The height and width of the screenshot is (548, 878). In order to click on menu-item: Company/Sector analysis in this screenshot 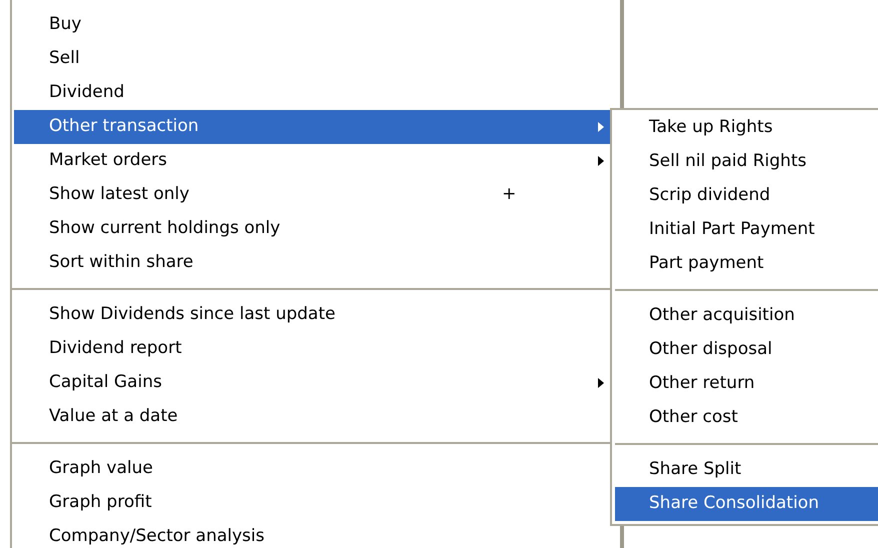, I will do `click(312, 534)`.